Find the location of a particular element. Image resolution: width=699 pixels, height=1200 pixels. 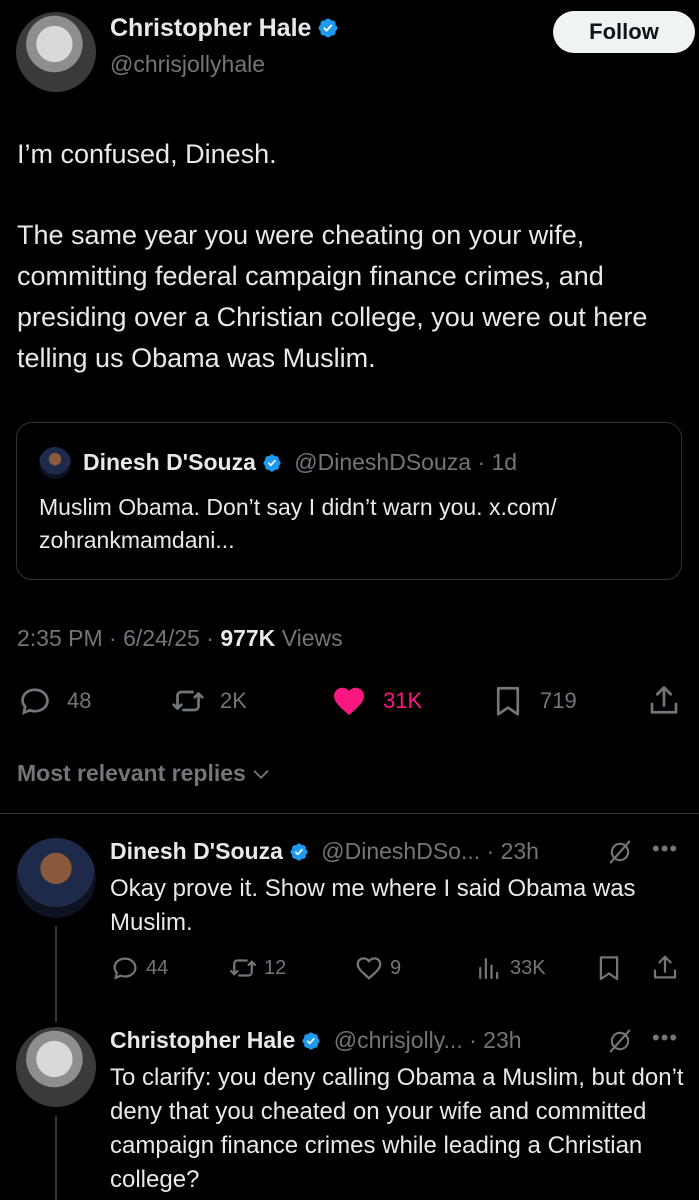

bookmark-button: 719 is located at coordinates (533, 701).